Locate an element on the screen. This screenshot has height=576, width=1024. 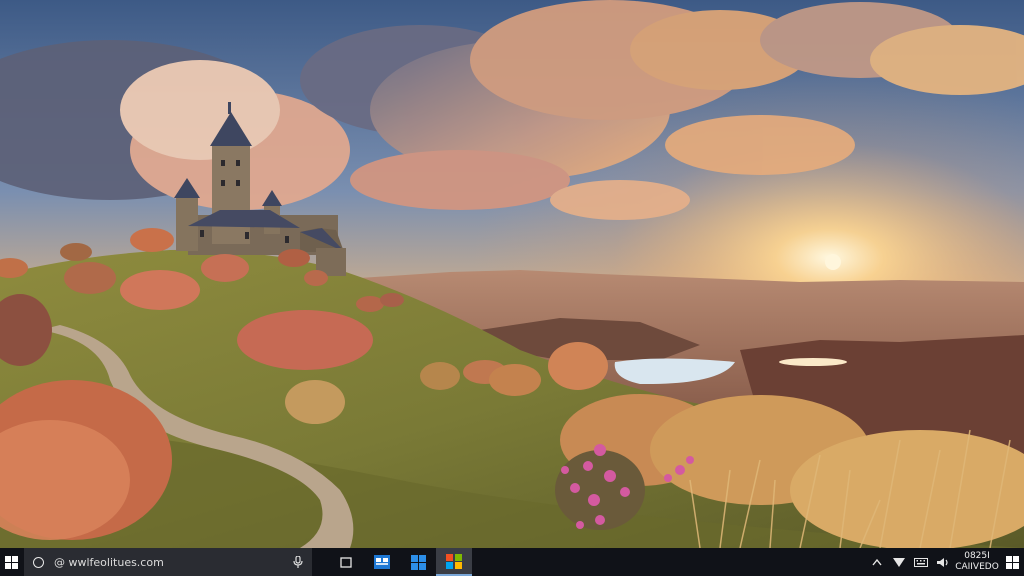
search-box: @ wwlfeolitues.com is located at coordinates (168, 562).